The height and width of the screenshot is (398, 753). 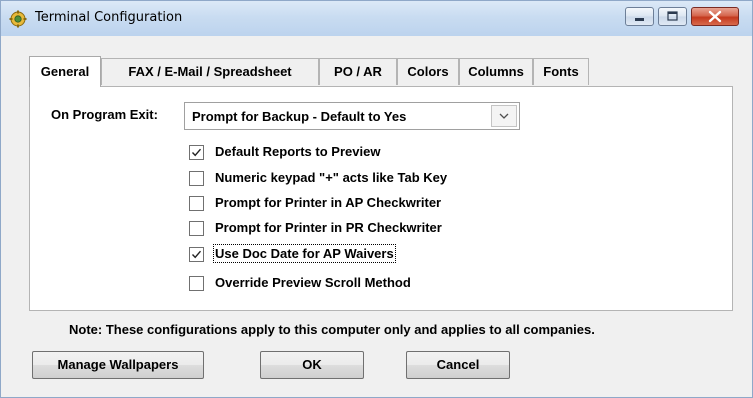 I want to click on maximize-icon, so click(x=672, y=16).